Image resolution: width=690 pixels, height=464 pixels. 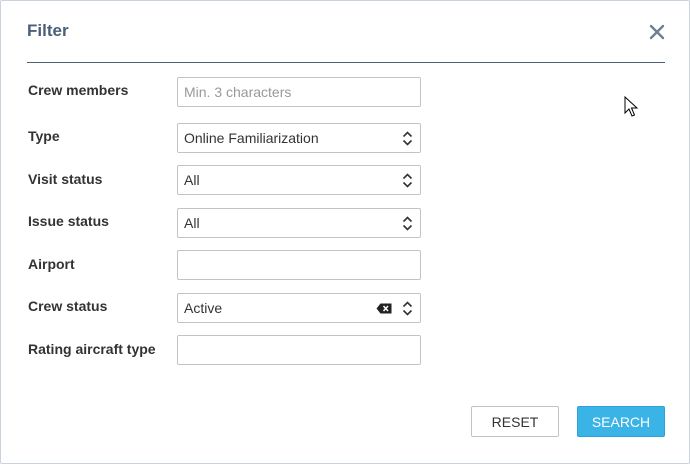 What do you see at coordinates (515, 421) in the screenshot?
I see `reset-button: RESET` at bounding box center [515, 421].